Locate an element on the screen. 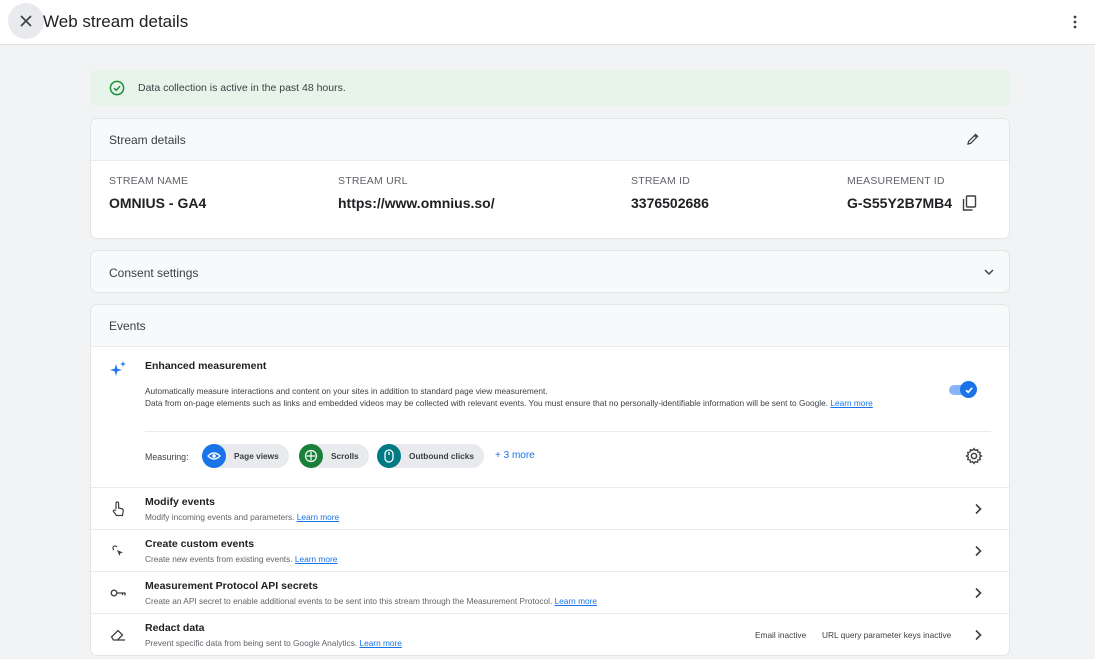  stream-id-label: STREAM ID is located at coordinates (660, 181).